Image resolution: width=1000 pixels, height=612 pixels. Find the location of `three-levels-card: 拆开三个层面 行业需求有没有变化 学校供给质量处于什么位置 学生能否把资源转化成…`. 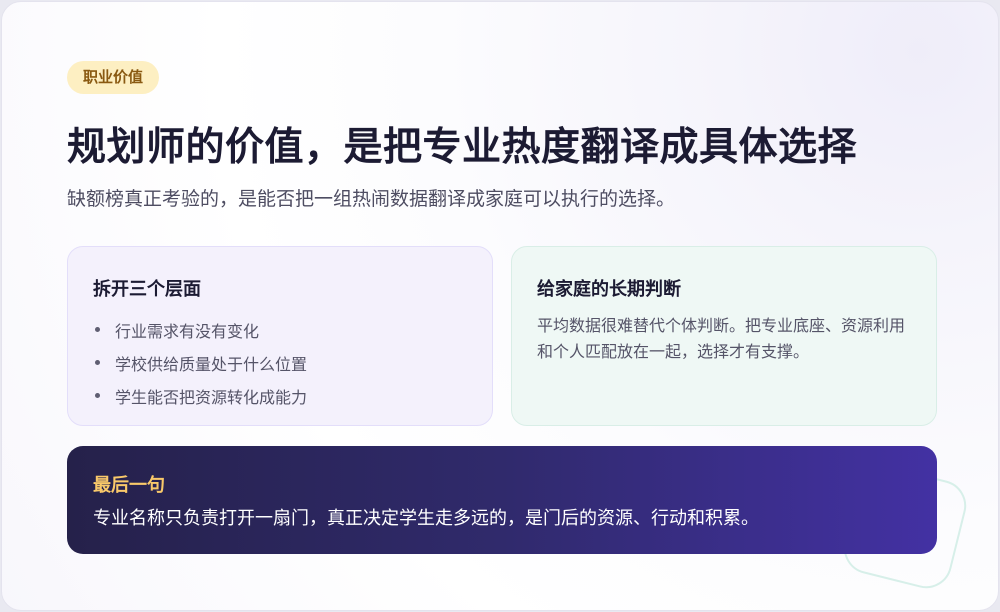

three-levels-card: 拆开三个层面 行业需求有没有变化 学校供给质量处于什么位置 学生能否把资源转化成… is located at coordinates (280, 336).